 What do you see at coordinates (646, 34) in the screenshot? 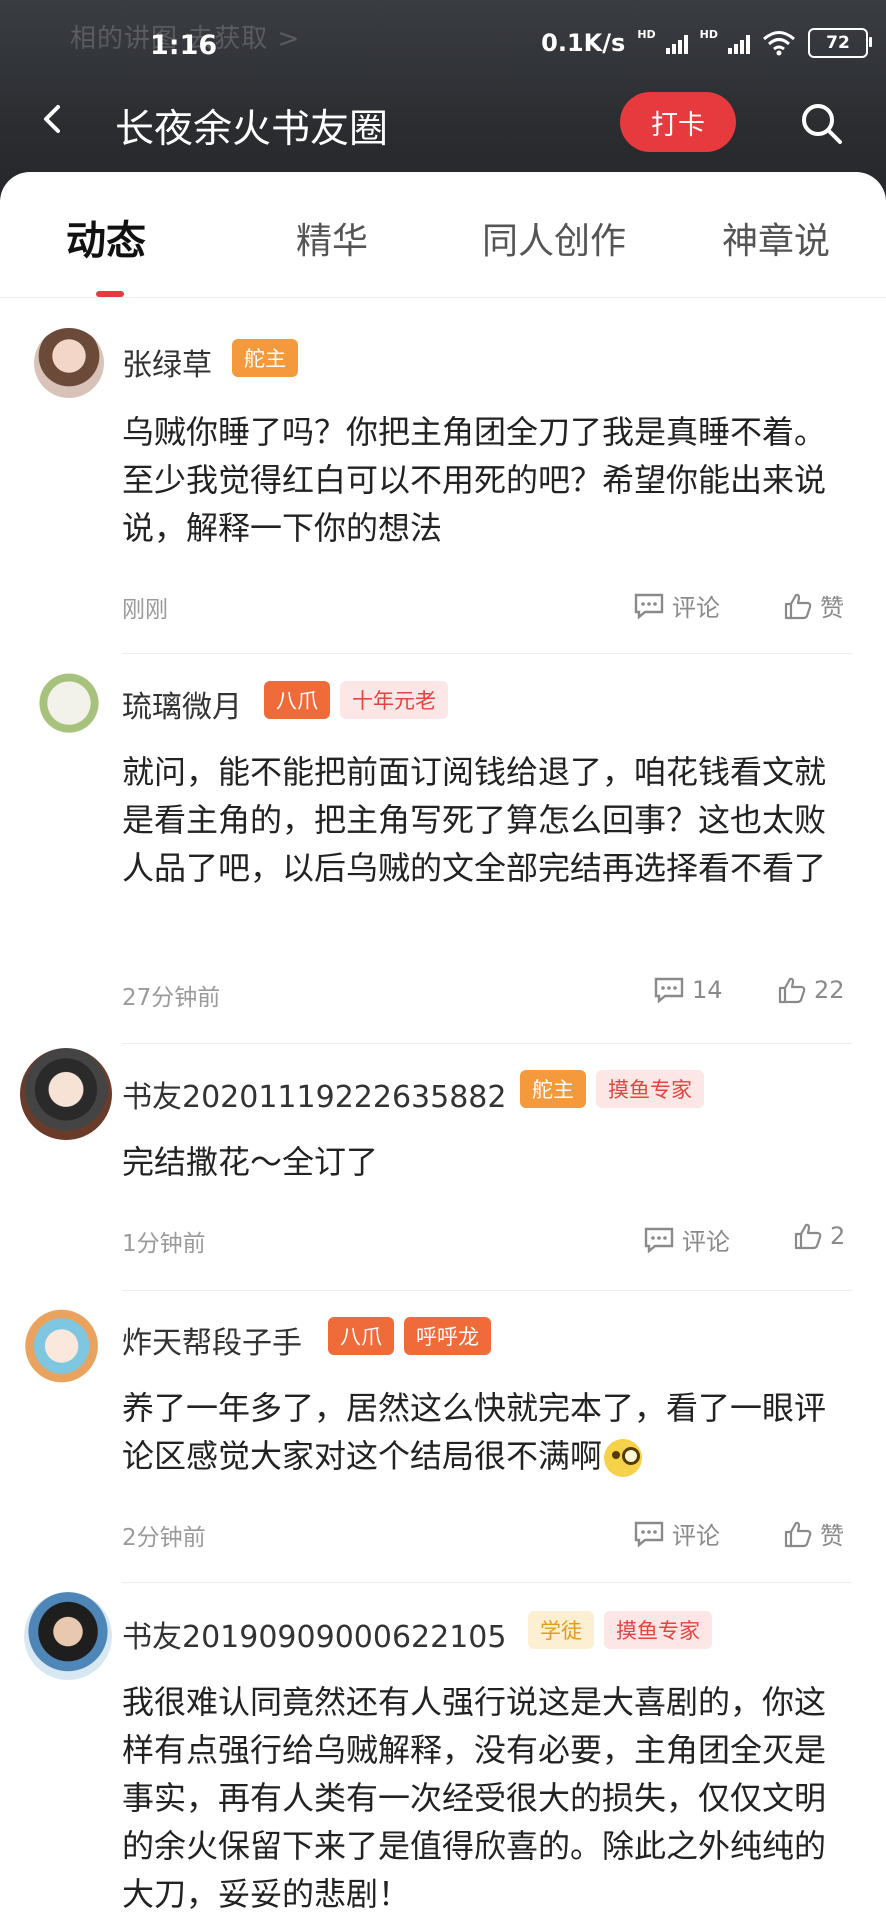
I see `hd-icon: HD` at bounding box center [646, 34].